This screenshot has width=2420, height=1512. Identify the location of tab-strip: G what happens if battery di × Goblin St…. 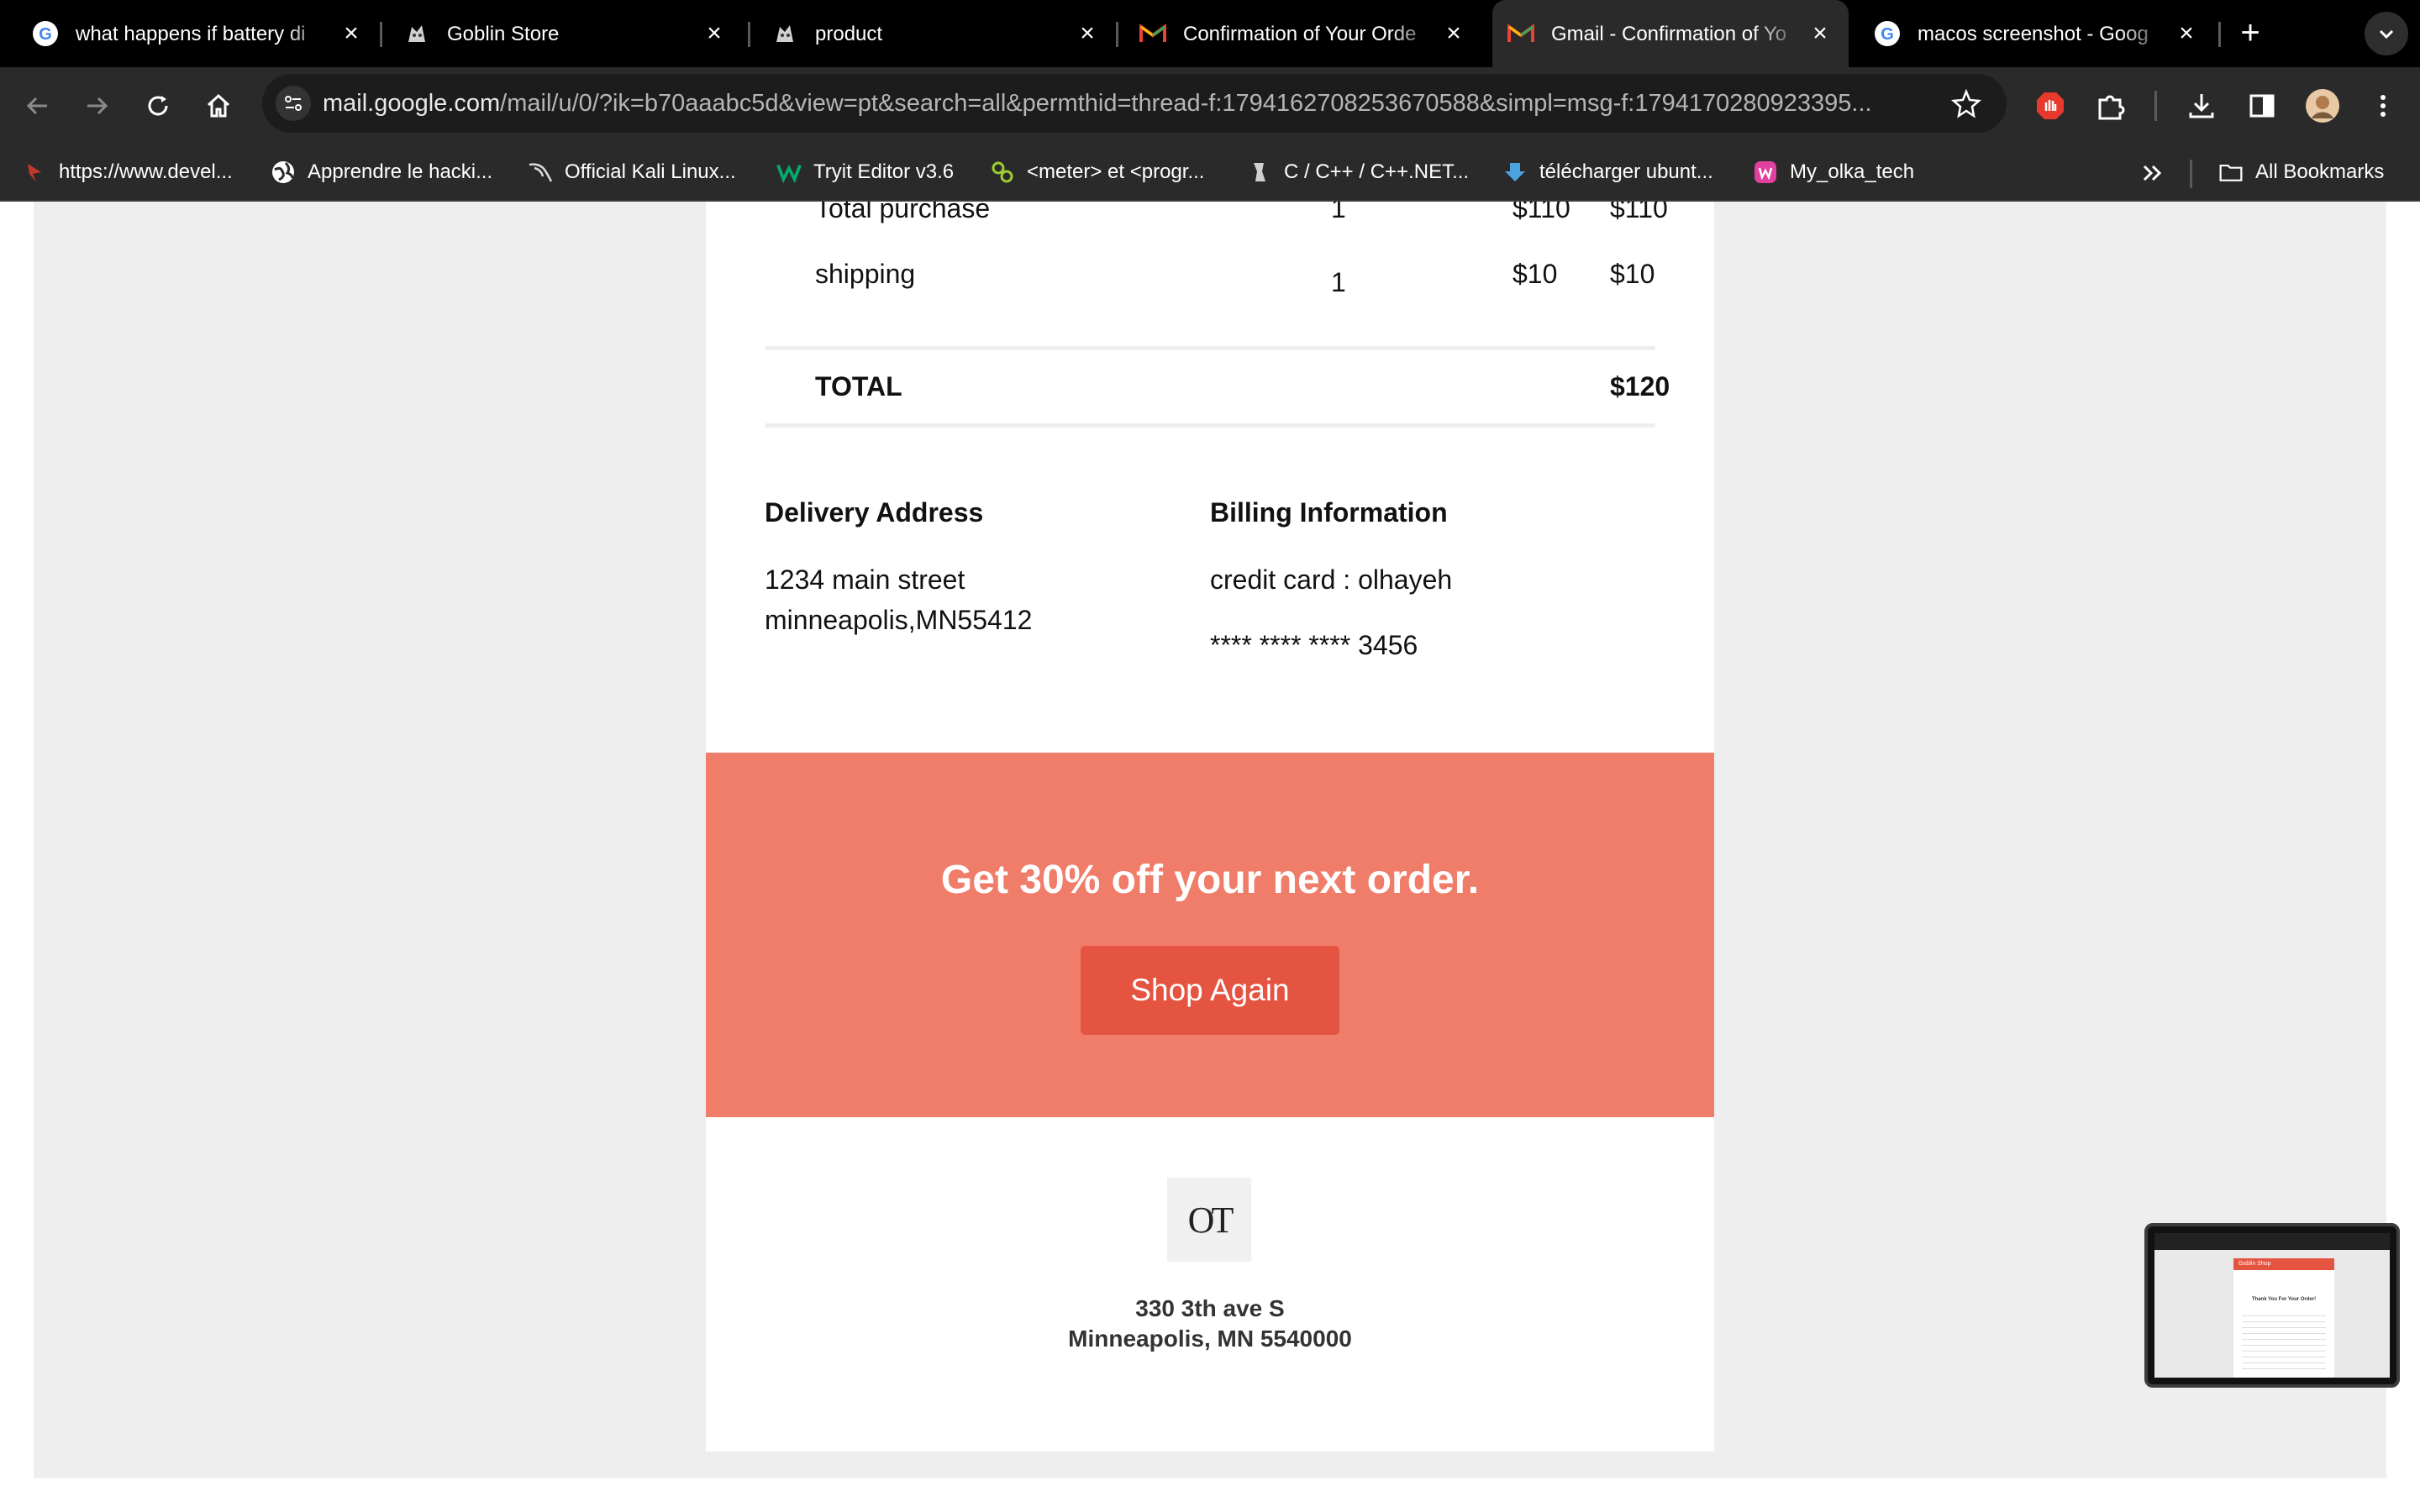
(1210, 33).